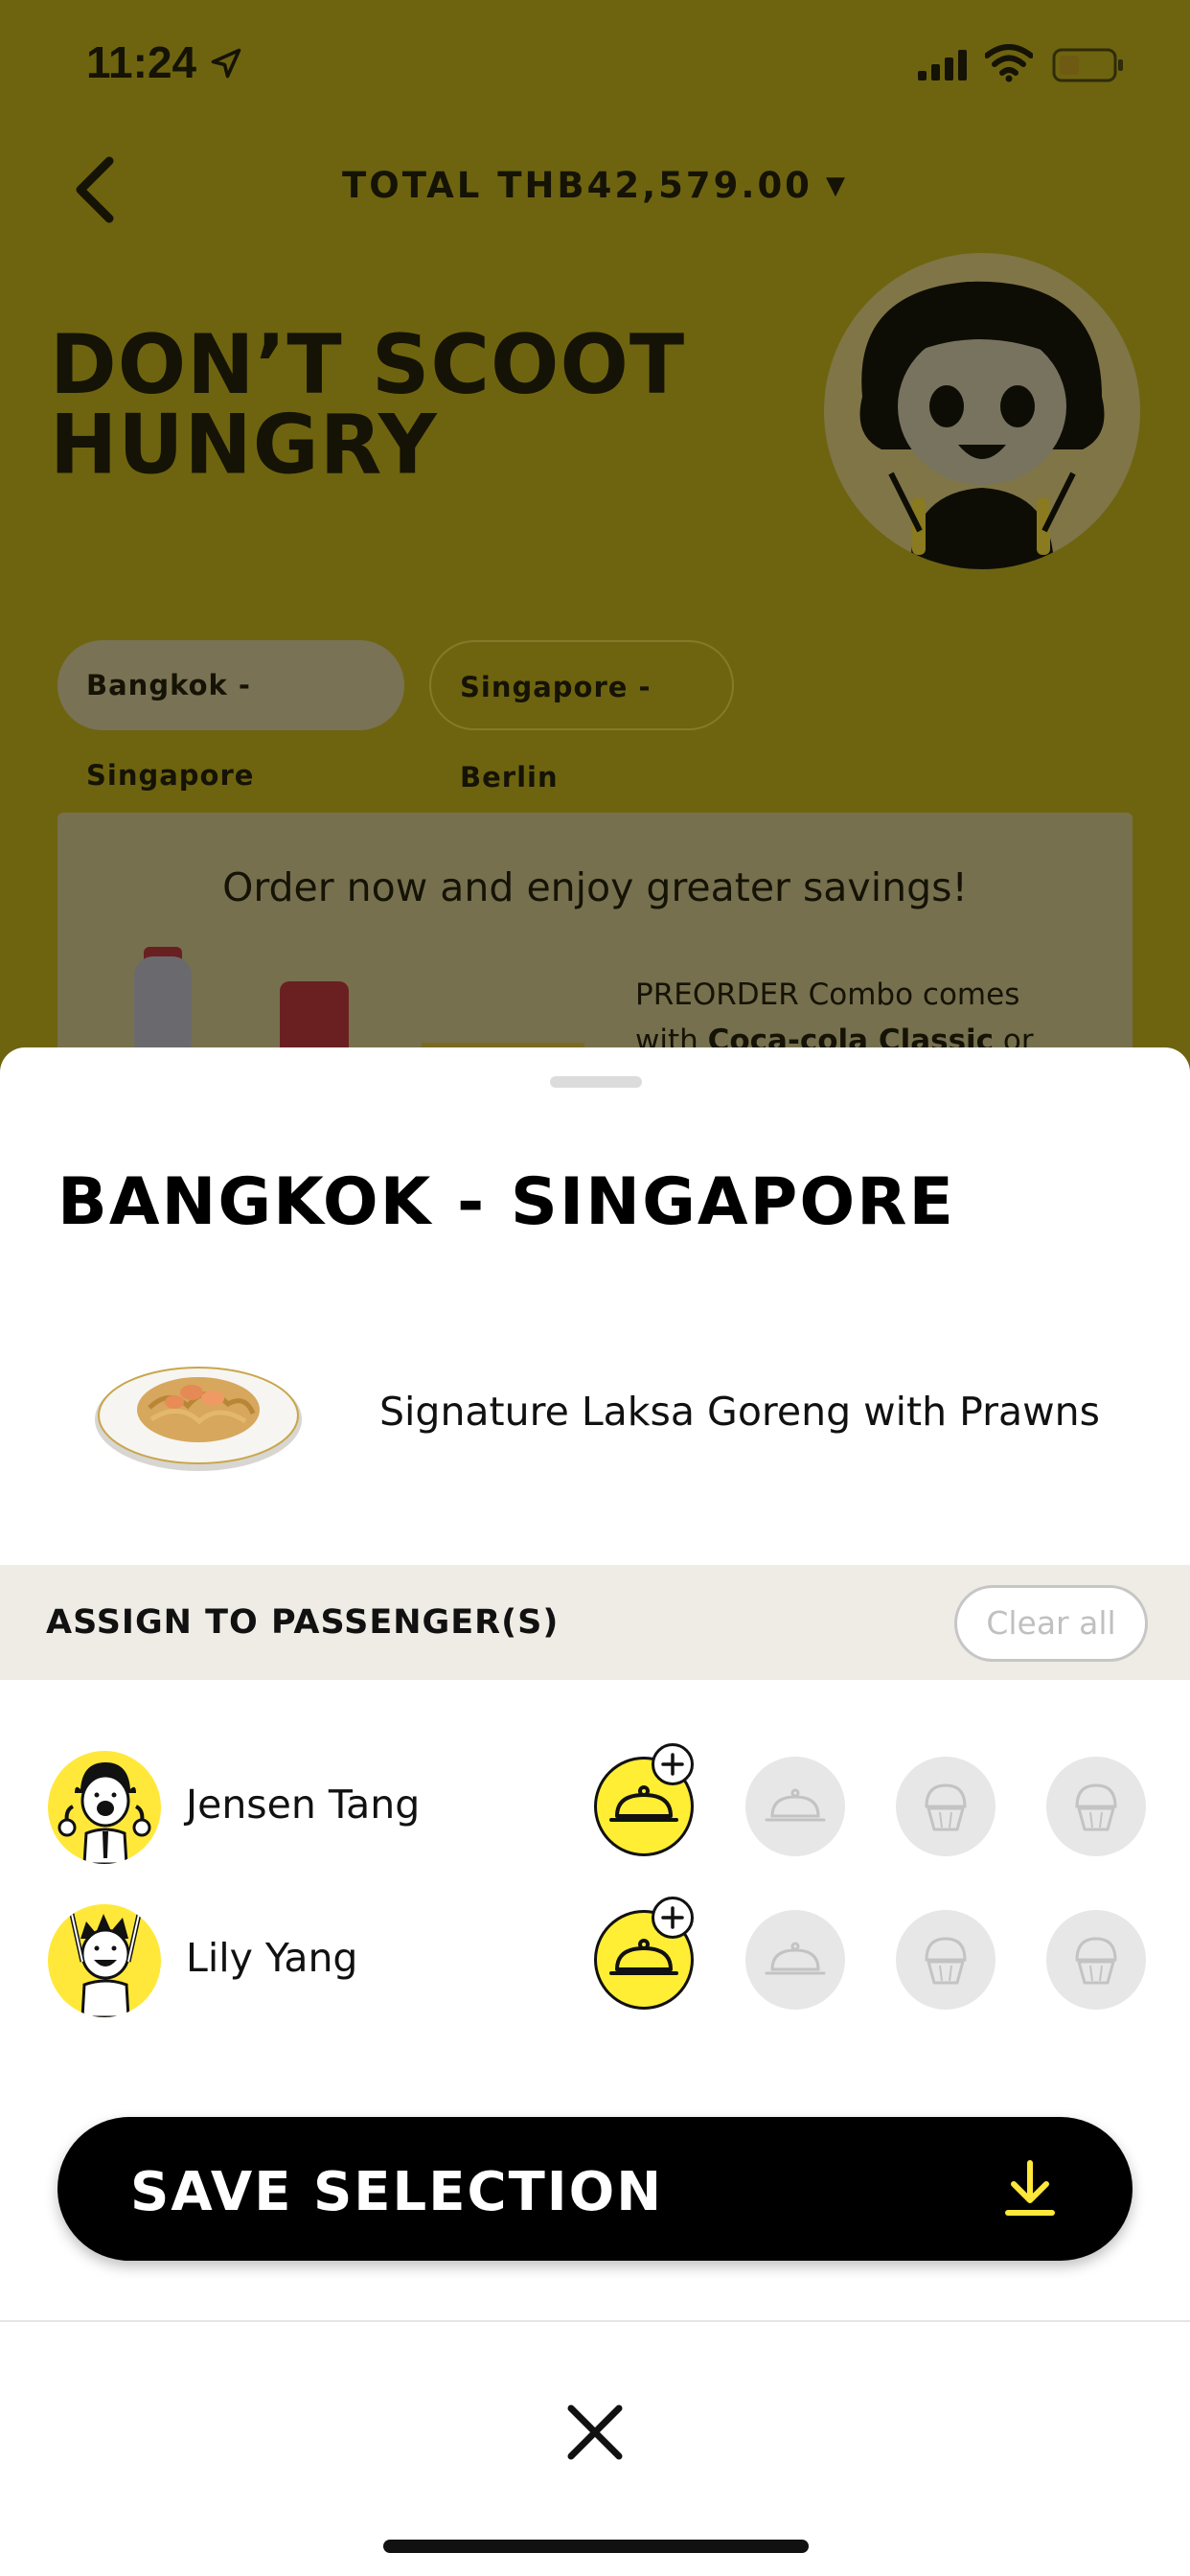 This screenshot has height=2576, width=1190. What do you see at coordinates (982, 425) in the screenshot?
I see `mascot-girl-icon` at bounding box center [982, 425].